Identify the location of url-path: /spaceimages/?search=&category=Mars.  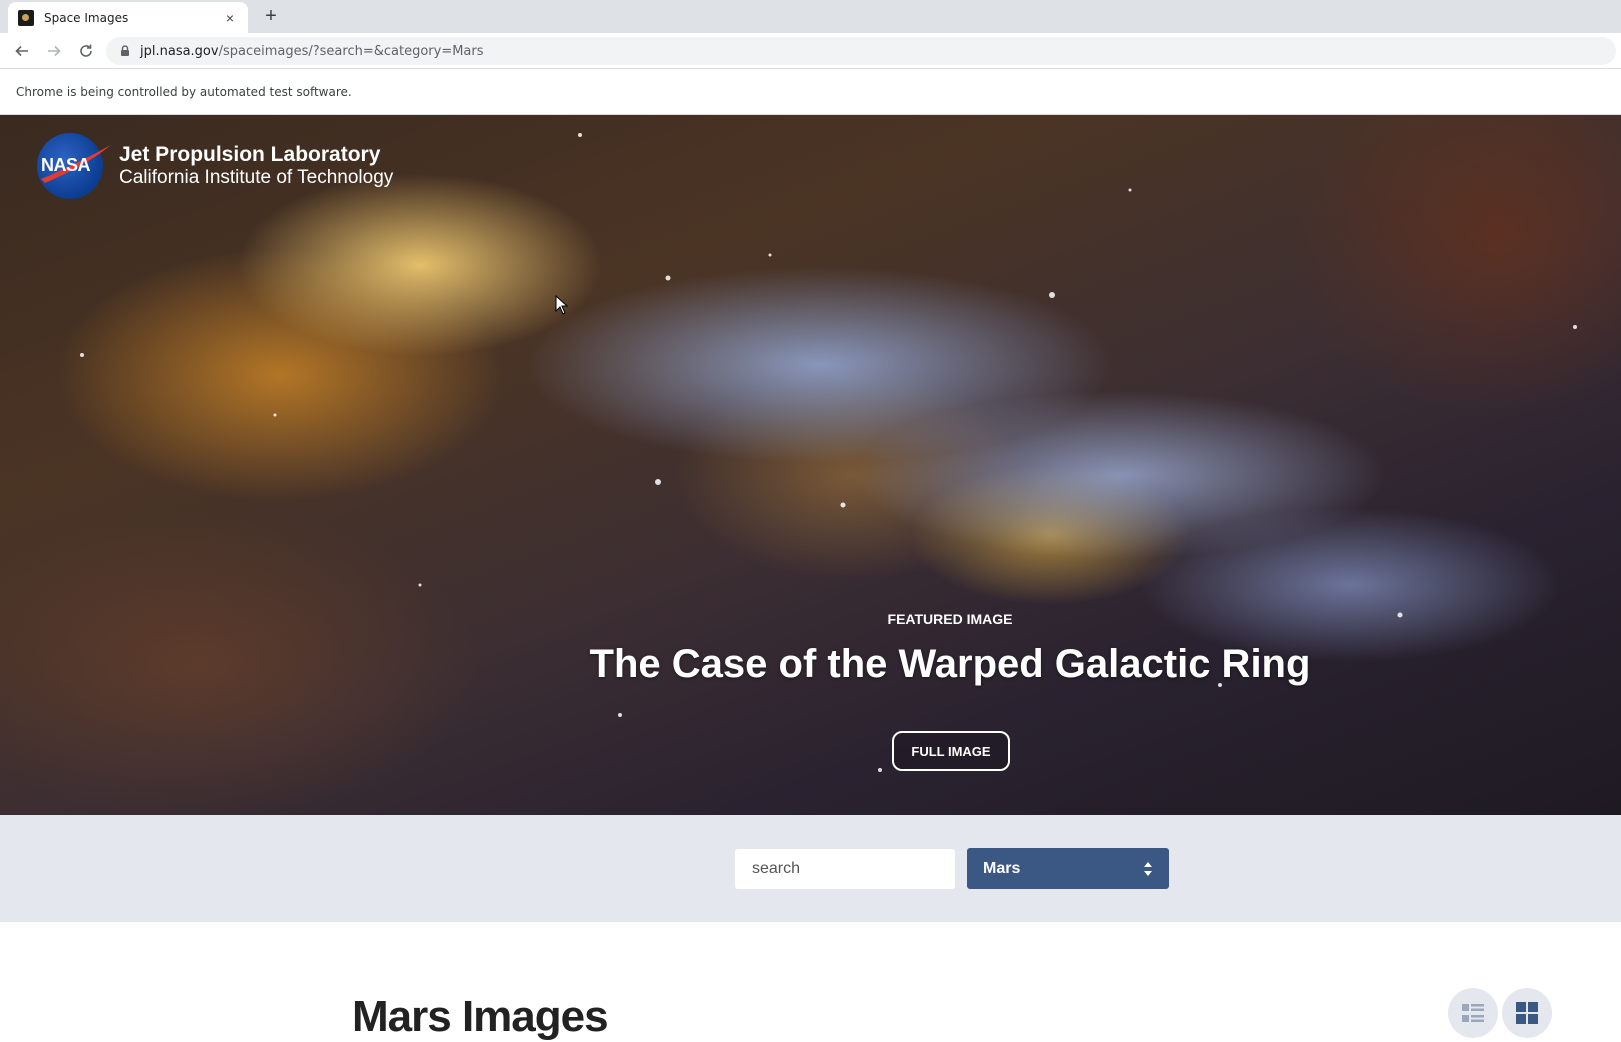
(351, 51).